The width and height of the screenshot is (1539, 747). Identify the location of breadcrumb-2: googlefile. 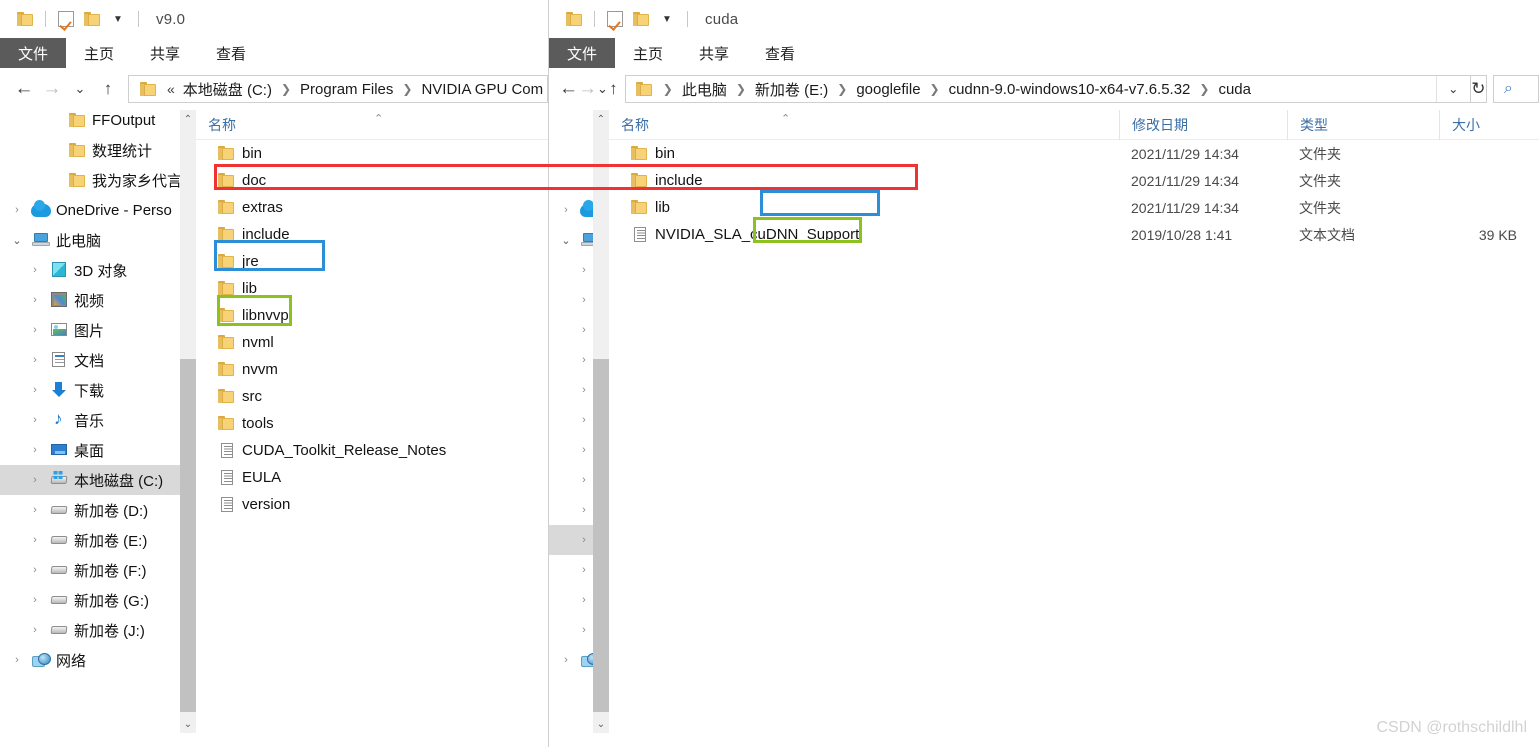
(888, 89).